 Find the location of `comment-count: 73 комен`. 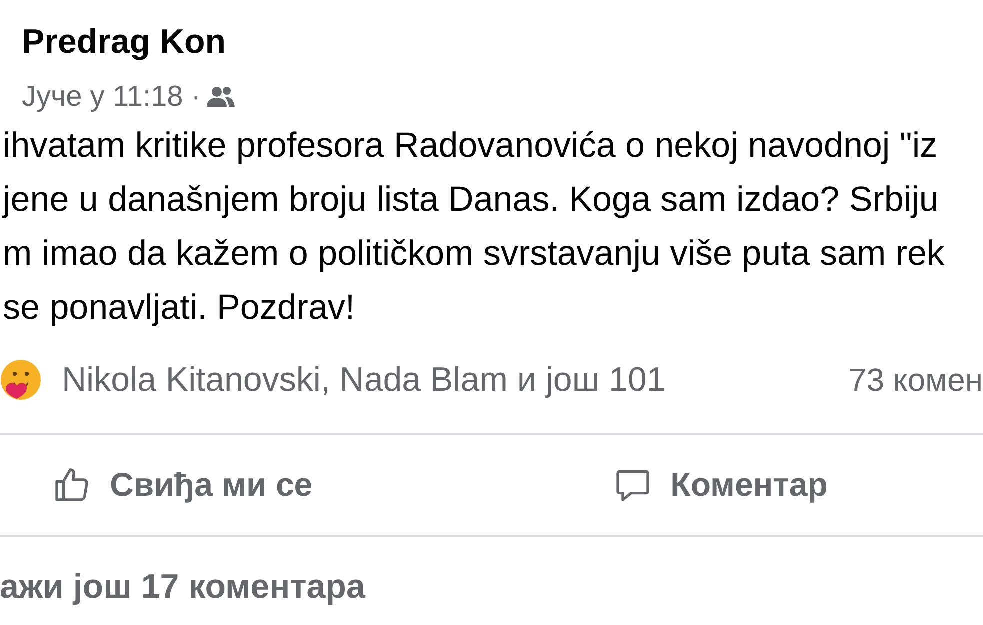

comment-count: 73 комен is located at coordinates (915, 380).